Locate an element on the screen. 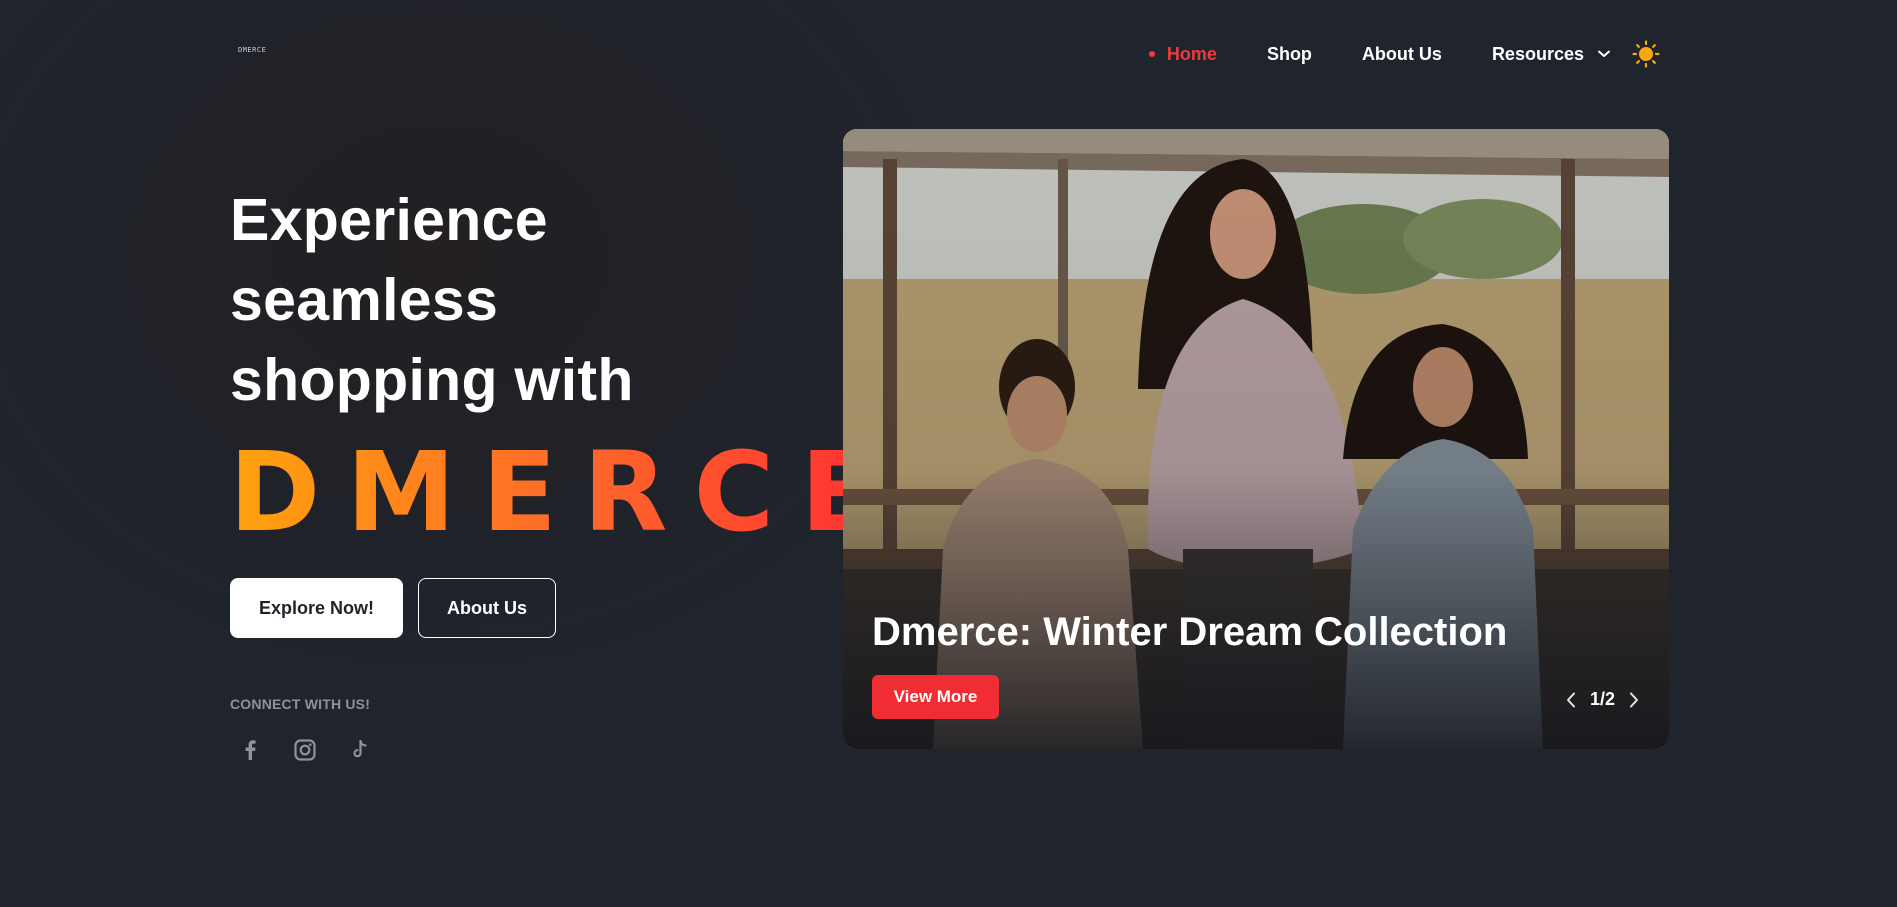  nav-item-shop: Shop is located at coordinates (1289, 54).